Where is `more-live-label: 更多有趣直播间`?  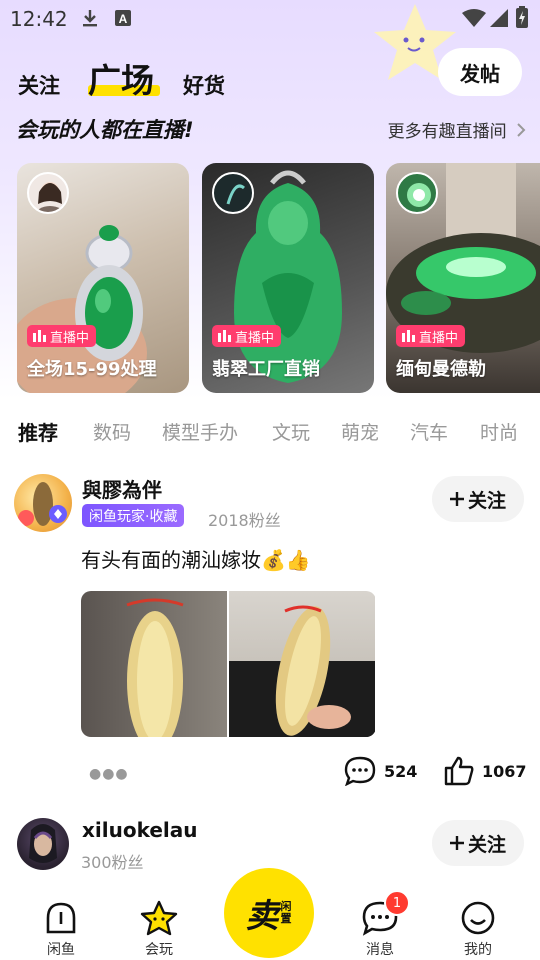
more-live-label: 更多有趣直播间 is located at coordinates (447, 132).